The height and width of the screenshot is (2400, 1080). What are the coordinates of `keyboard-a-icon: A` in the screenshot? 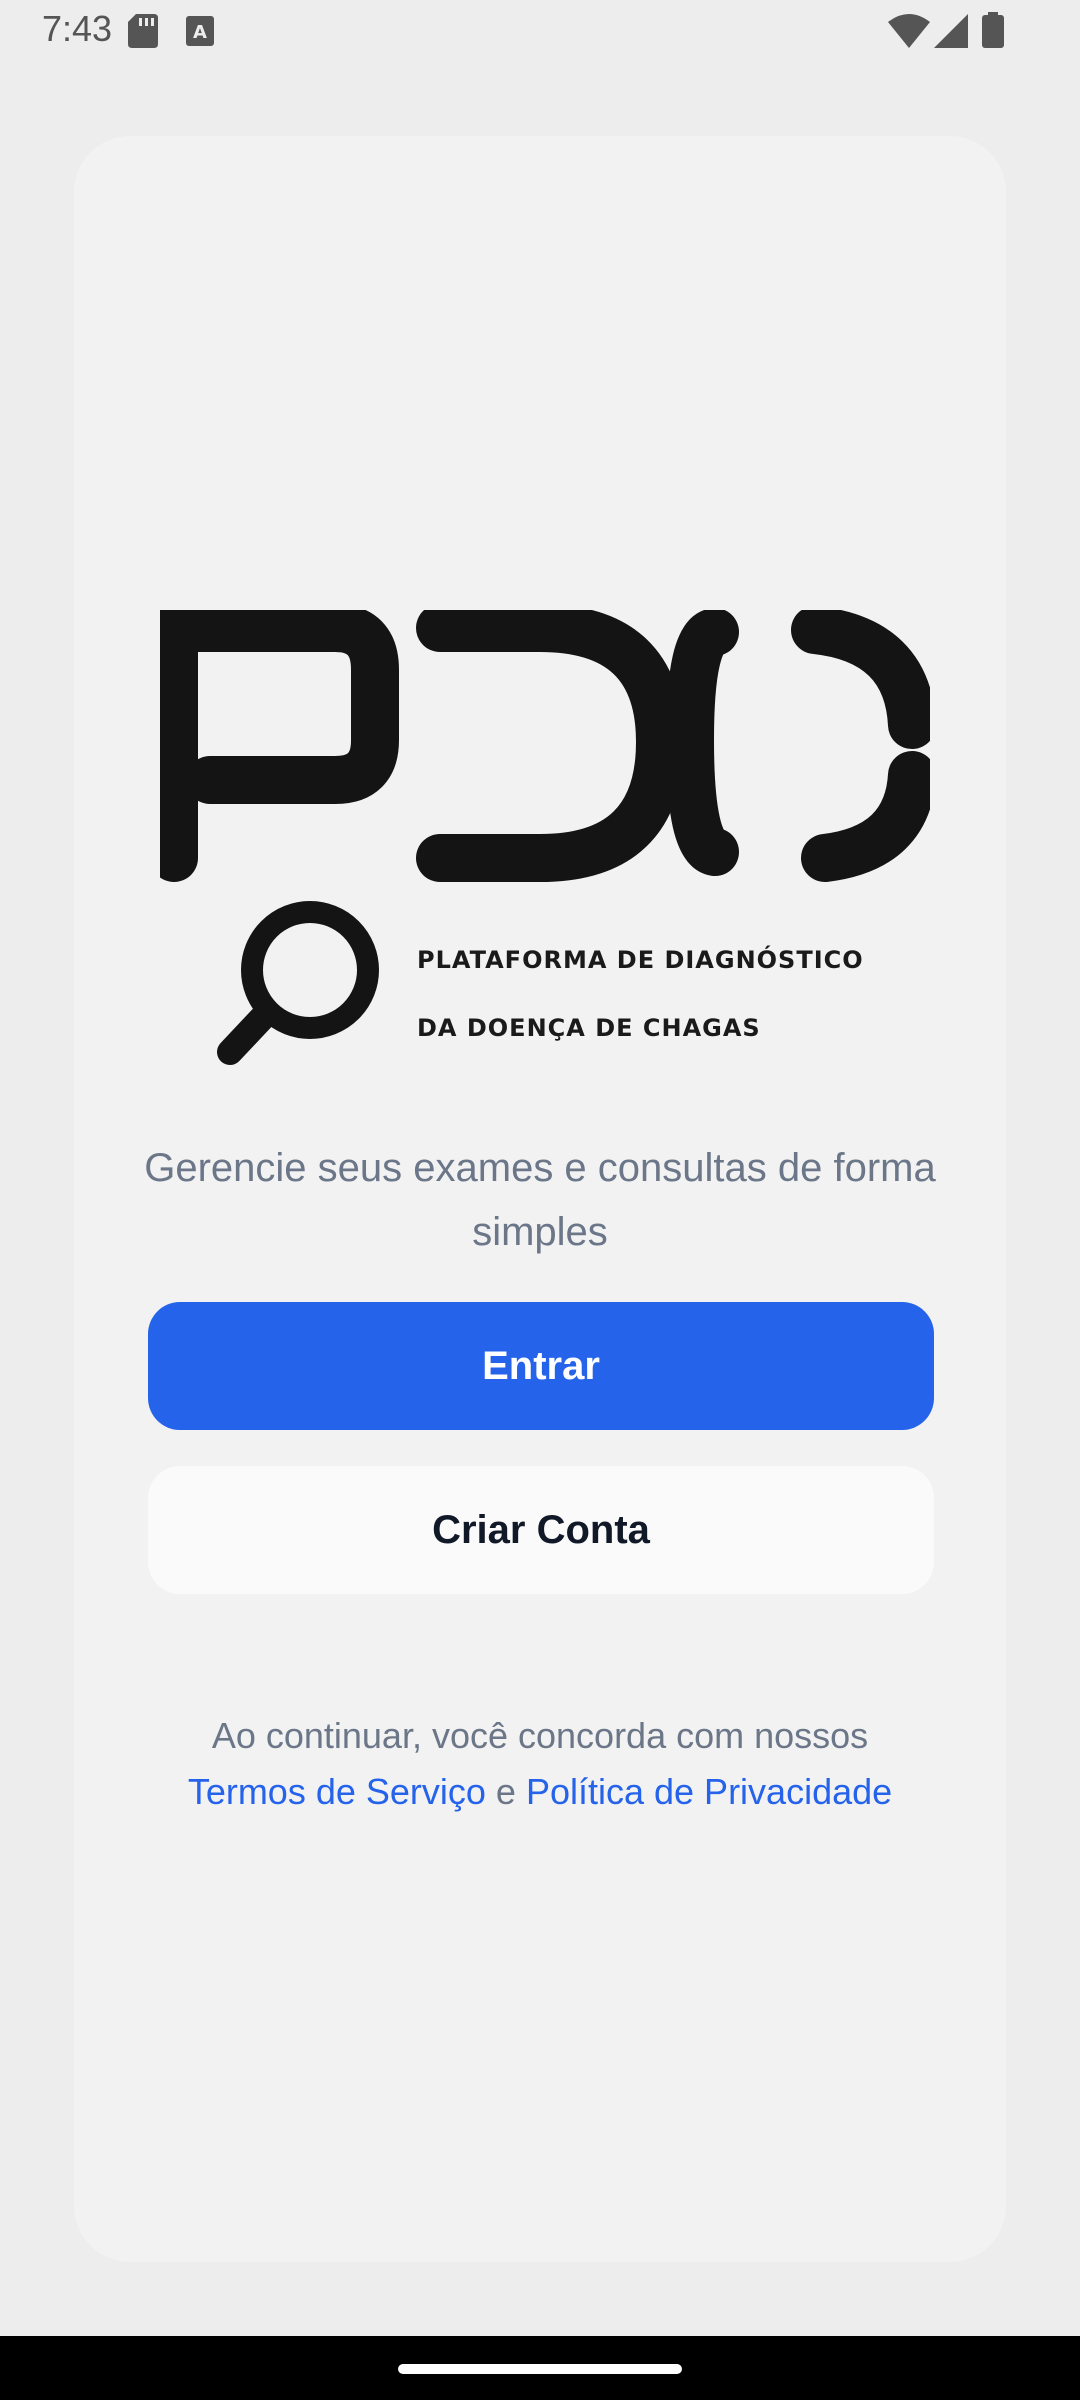 It's located at (200, 33).